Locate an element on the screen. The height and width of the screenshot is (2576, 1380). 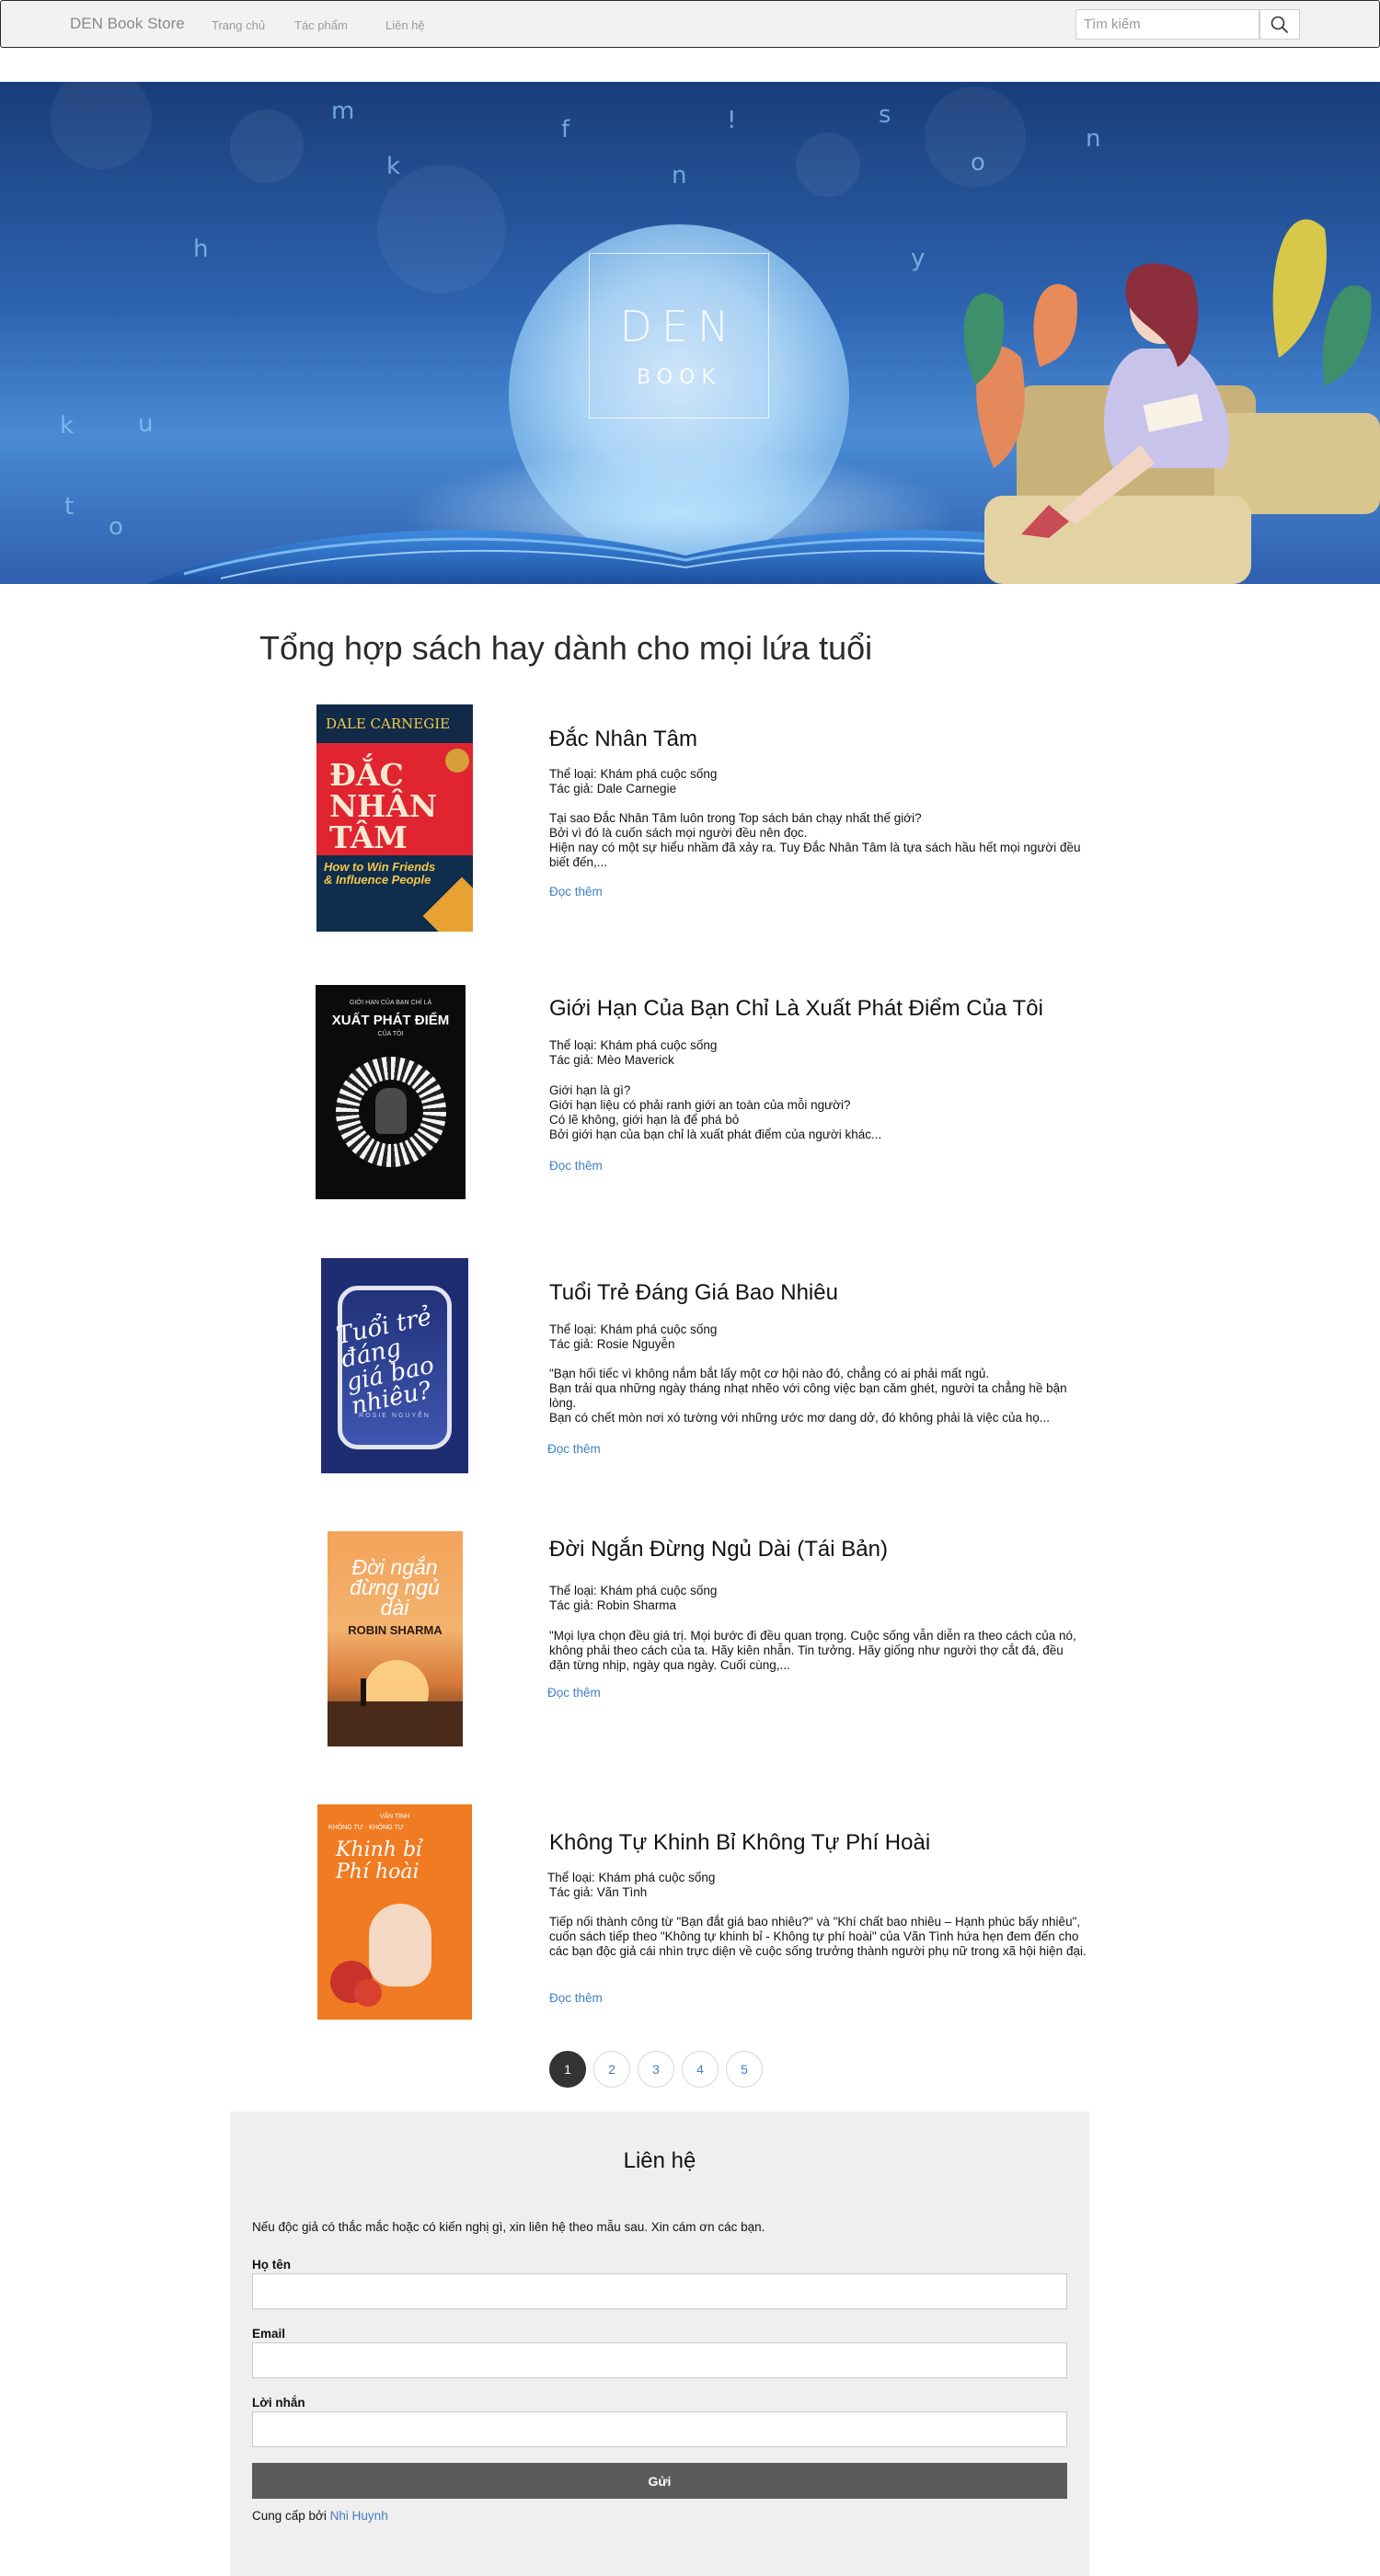
send-button: Gửi is located at coordinates (659, 2481).